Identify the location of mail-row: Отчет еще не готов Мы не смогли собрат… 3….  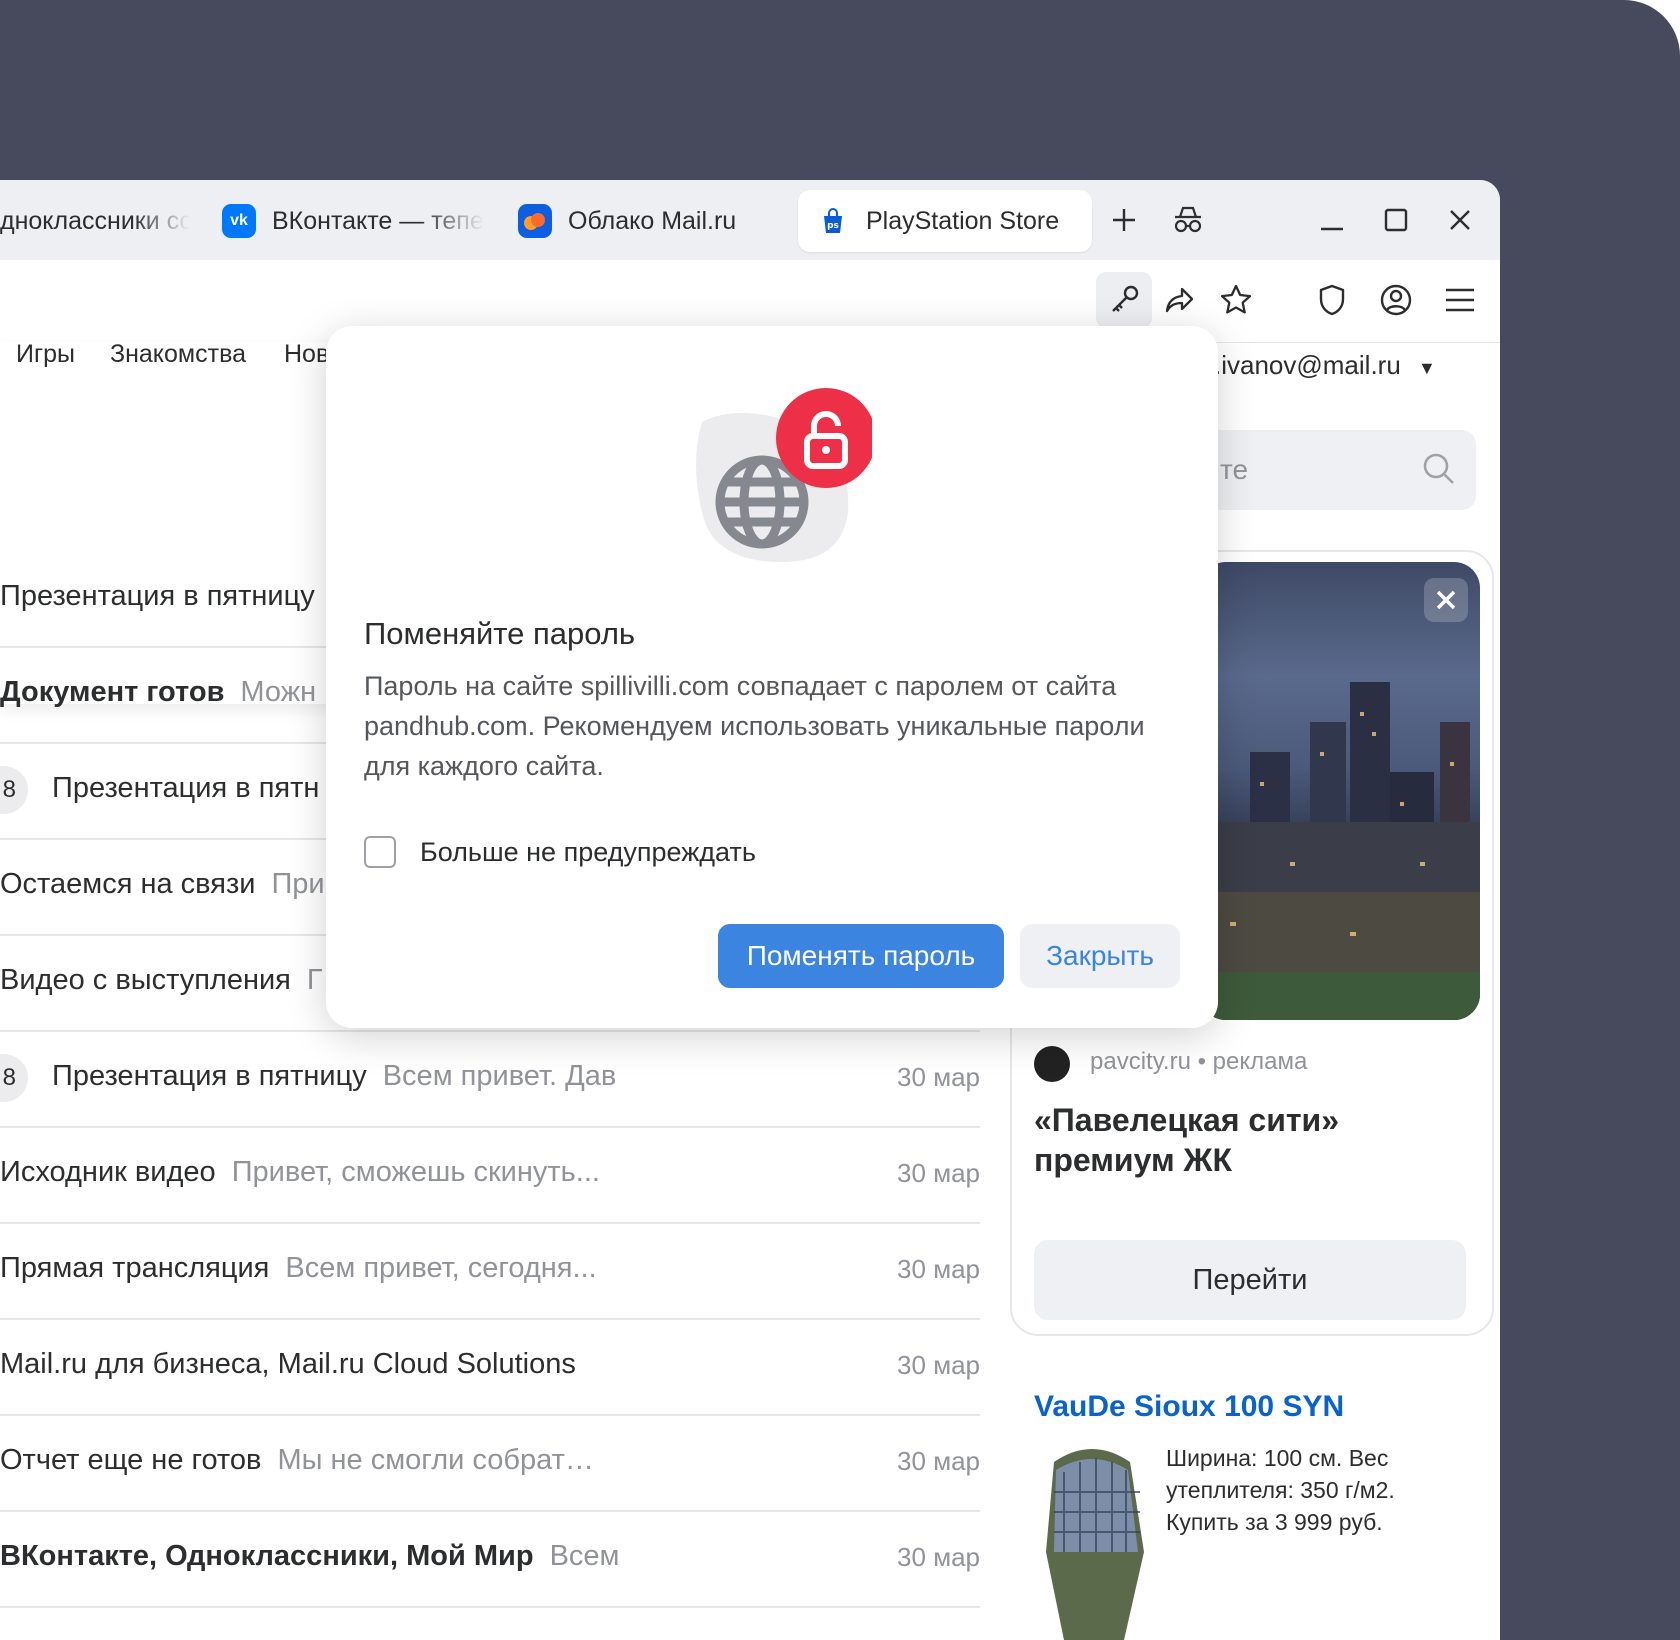
(490, 1463).